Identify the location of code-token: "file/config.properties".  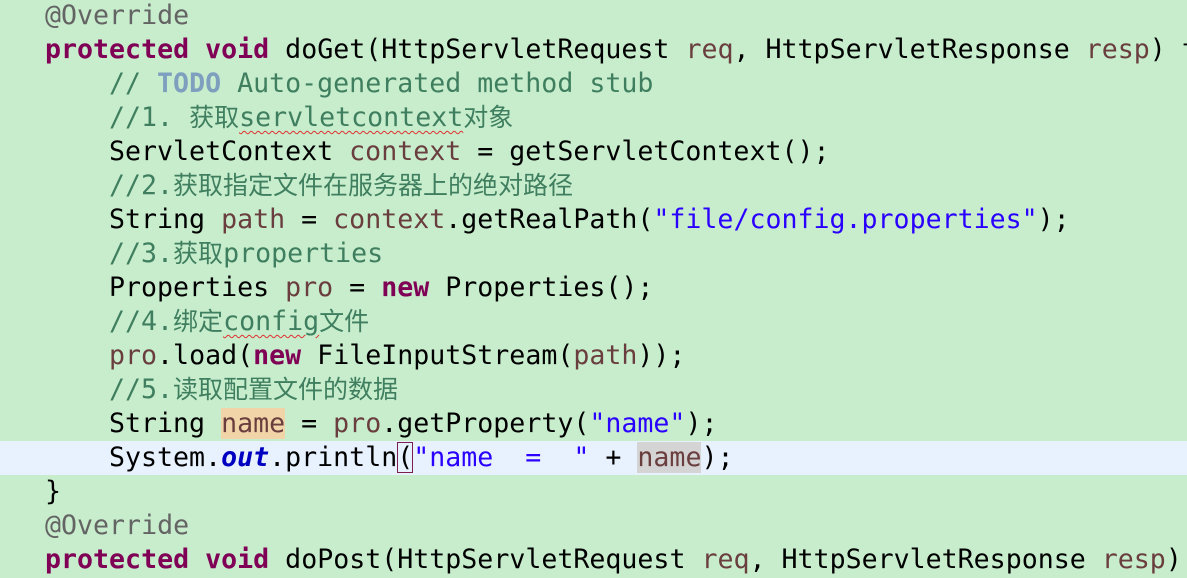
(845, 219).